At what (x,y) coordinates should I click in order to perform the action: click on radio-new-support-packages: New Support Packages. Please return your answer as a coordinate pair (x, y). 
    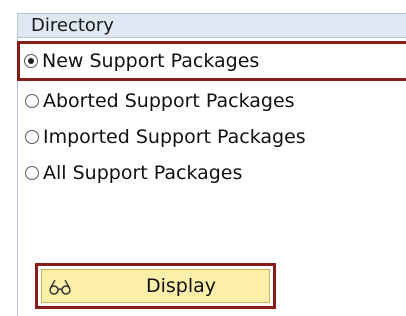
    Looking at the image, I should click on (211, 61).